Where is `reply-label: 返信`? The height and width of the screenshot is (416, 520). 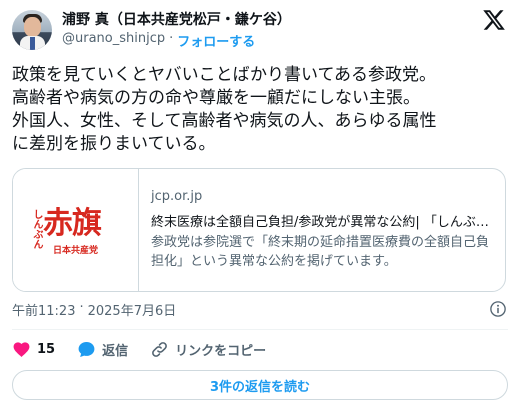
reply-label: 返信 is located at coordinates (115, 351).